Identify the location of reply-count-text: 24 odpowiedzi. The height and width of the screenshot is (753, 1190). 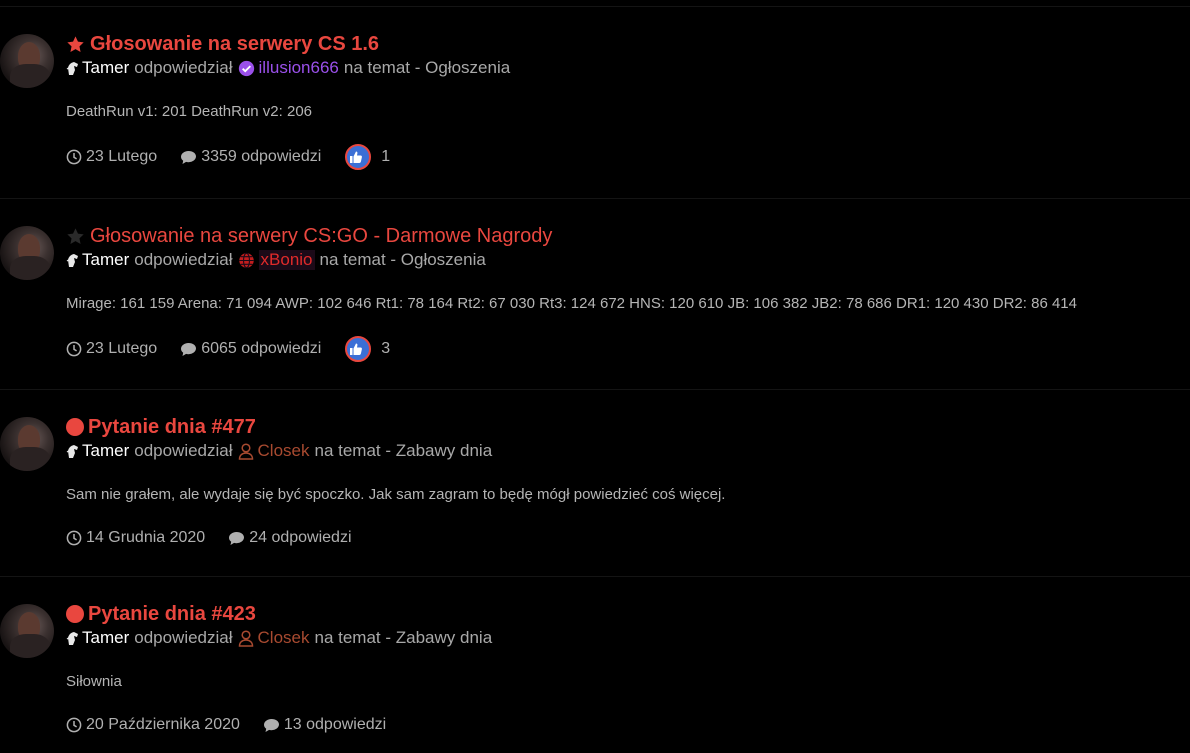
(300, 537).